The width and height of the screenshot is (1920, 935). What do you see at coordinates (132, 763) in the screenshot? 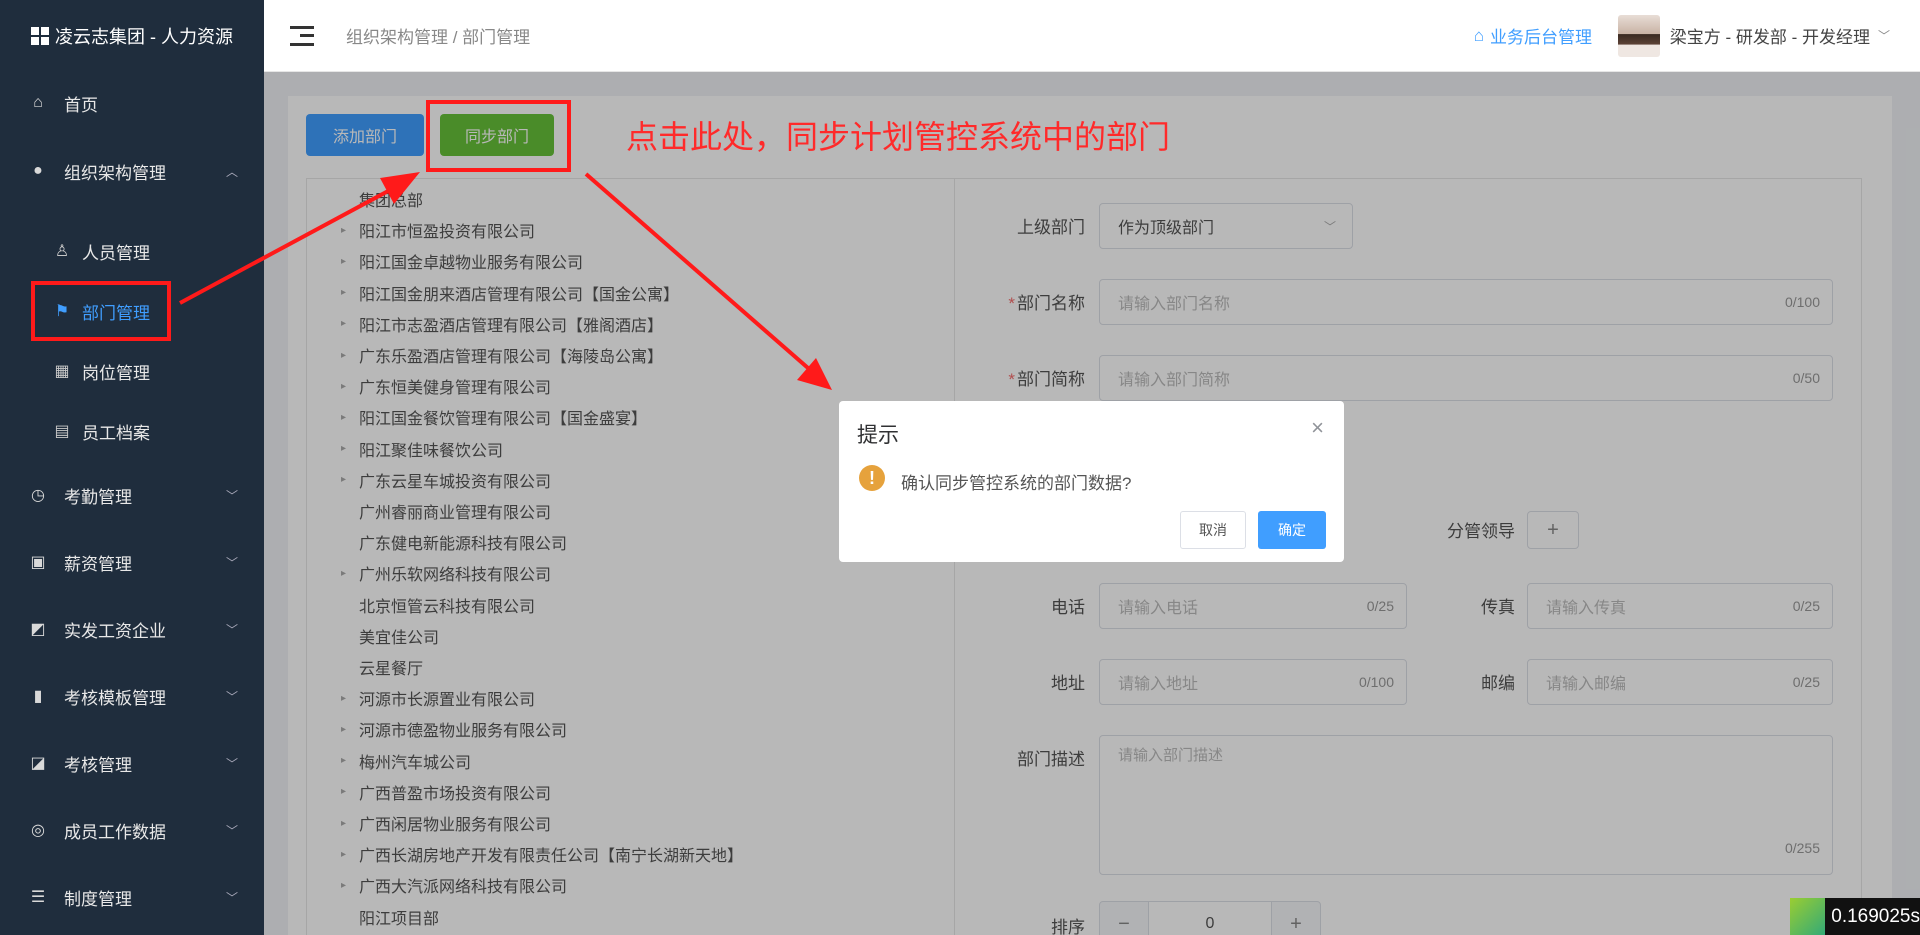
I see `sidebar-item-eval: ◪ 考核管理 ﹀` at bounding box center [132, 763].